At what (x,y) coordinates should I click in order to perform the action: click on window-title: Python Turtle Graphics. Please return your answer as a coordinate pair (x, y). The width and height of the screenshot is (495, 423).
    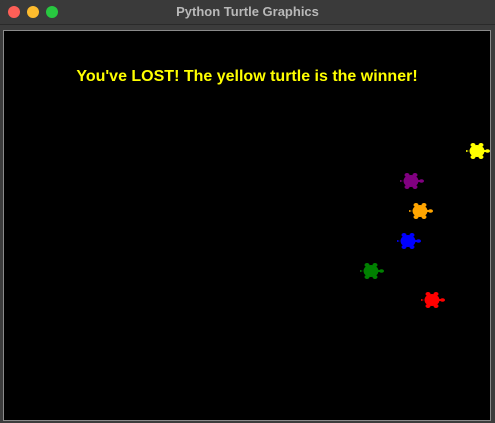
    Looking at the image, I should click on (247, 11).